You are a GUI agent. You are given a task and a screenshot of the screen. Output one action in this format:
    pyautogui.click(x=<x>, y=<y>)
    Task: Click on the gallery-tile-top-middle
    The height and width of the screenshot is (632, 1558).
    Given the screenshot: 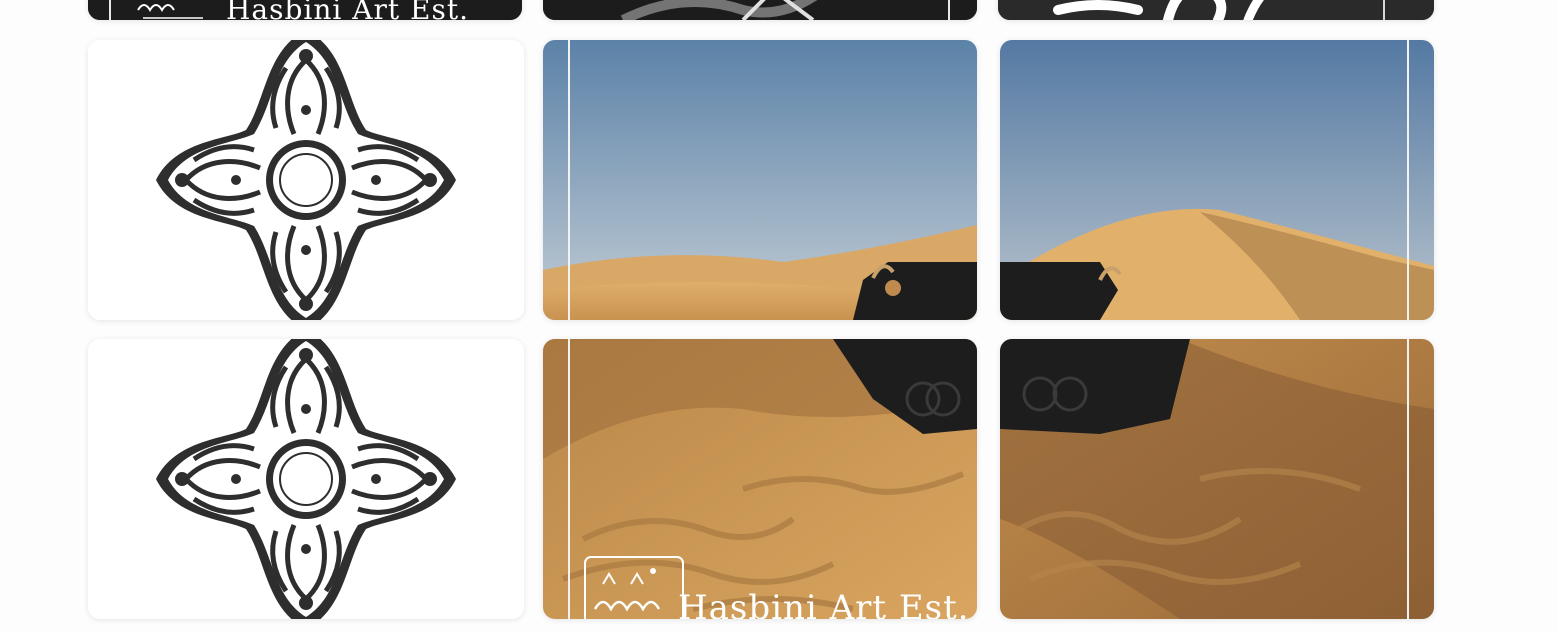 What is the action you would take?
    pyautogui.click(x=760, y=10)
    